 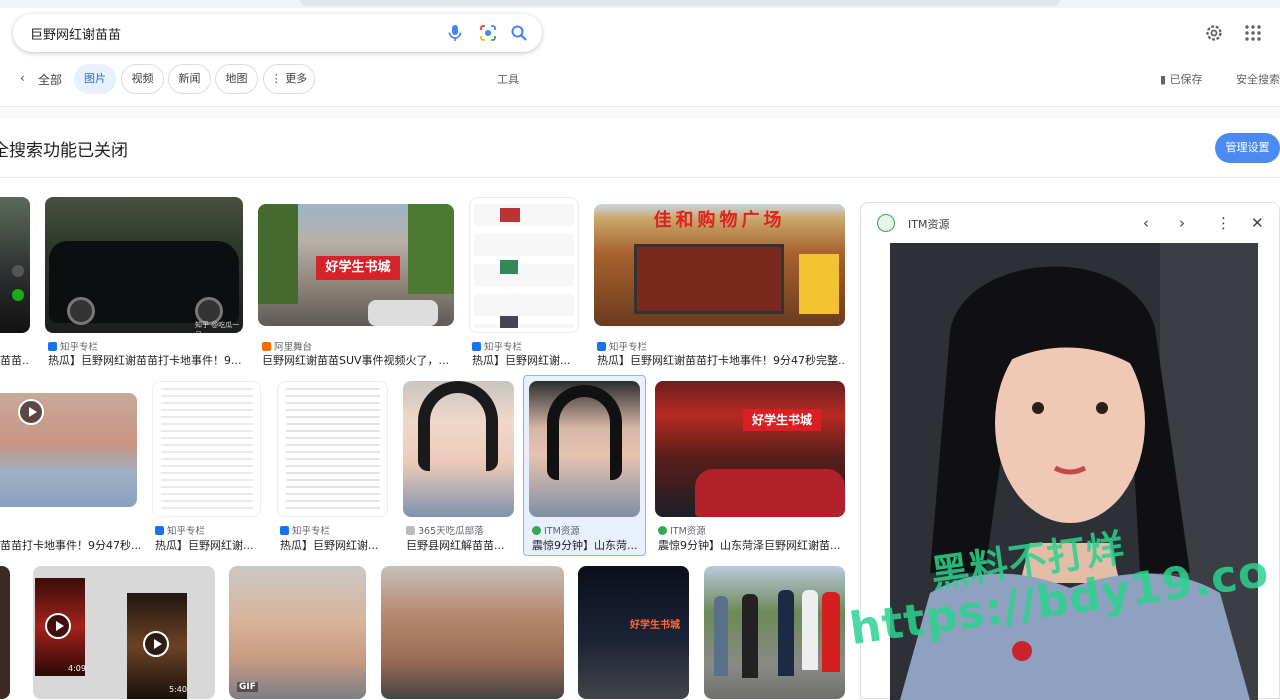 What do you see at coordinates (488, 33) in the screenshot?
I see `lens-icon` at bounding box center [488, 33].